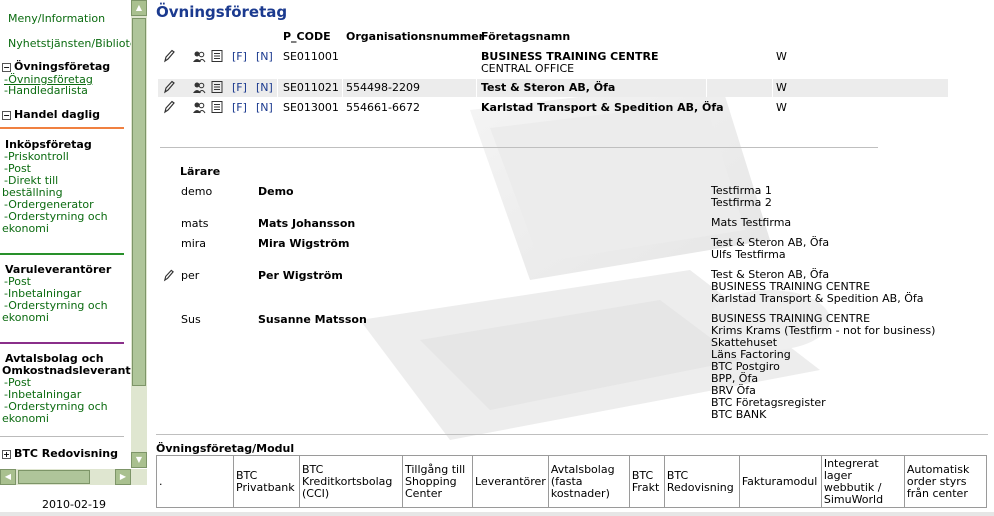  What do you see at coordinates (415, 36) in the screenshot?
I see `column-header-orgnr: Organisationsnummer` at bounding box center [415, 36].